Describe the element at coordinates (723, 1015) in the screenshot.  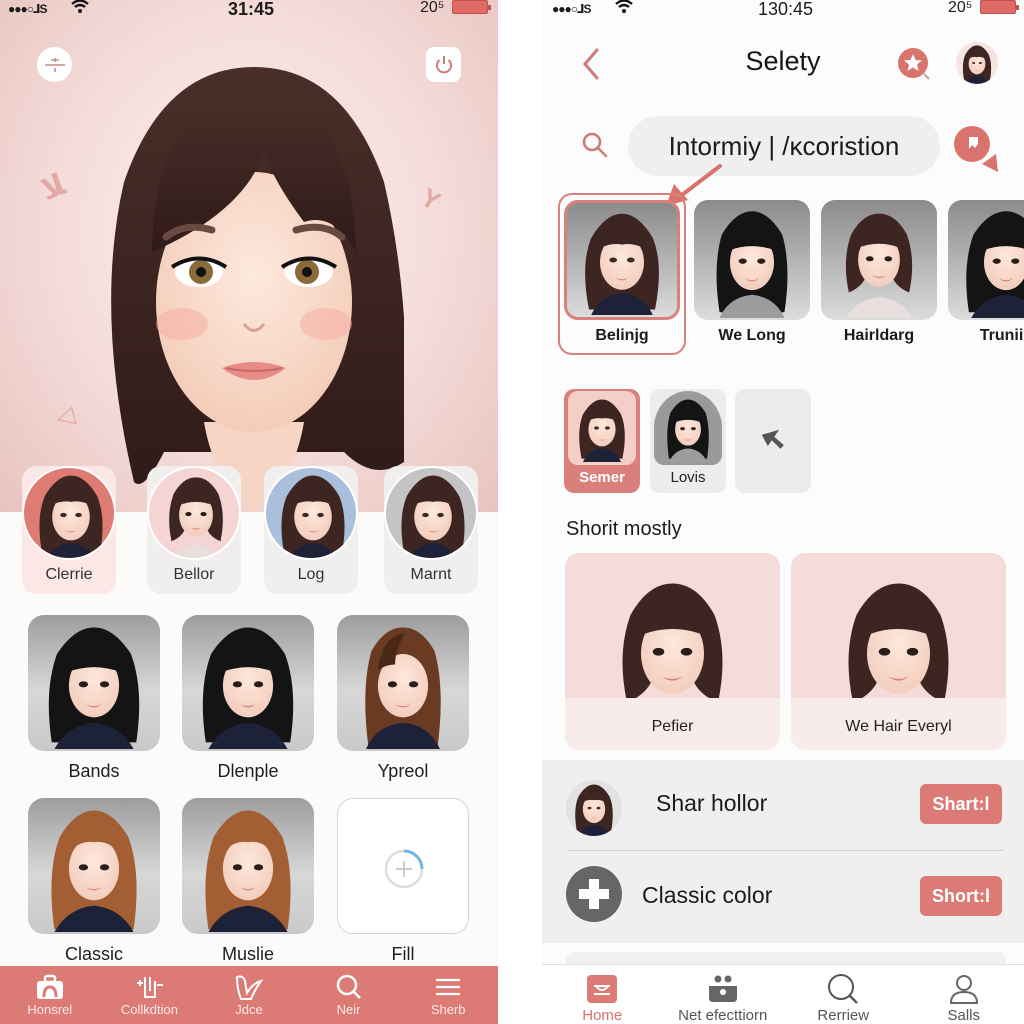
I see `nav-label: Net efecttiorn` at that location.